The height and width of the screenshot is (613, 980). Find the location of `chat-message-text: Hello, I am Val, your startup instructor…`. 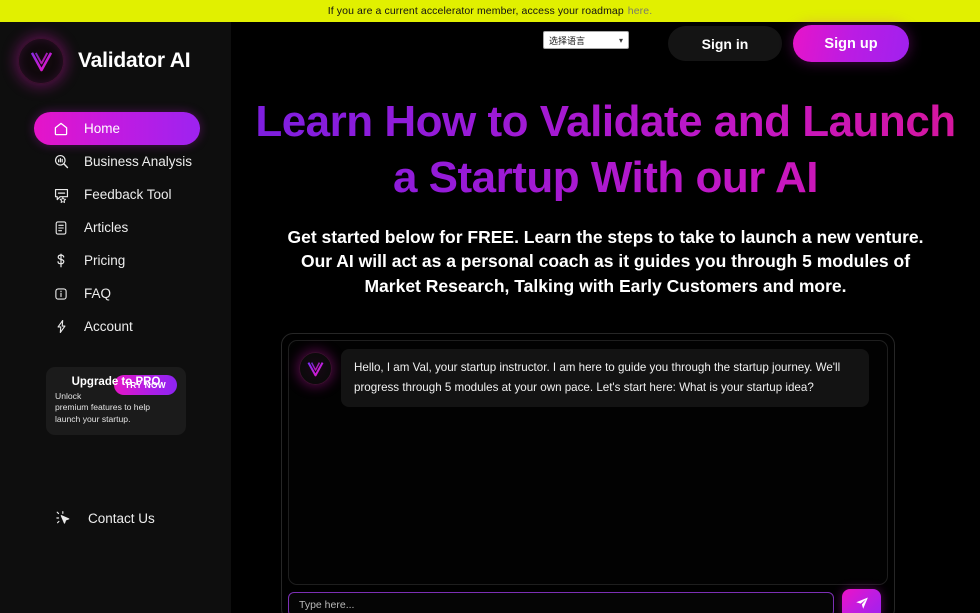

chat-message-text: Hello, I am Val, your startup instructor… is located at coordinates (605, 378).